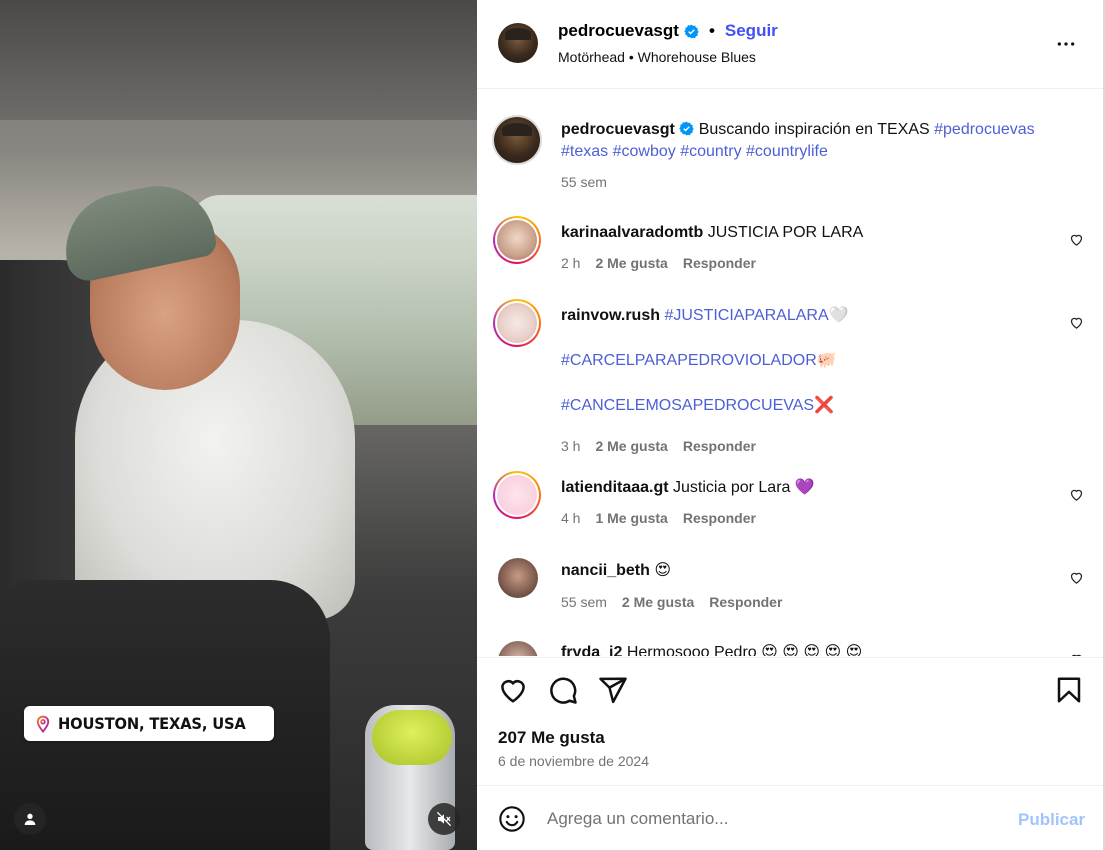 The width and height of the screenshot is (1105, 850). I want to click on comment-meta: 2 h 2 Me gusta Responder, so click(658, 263).